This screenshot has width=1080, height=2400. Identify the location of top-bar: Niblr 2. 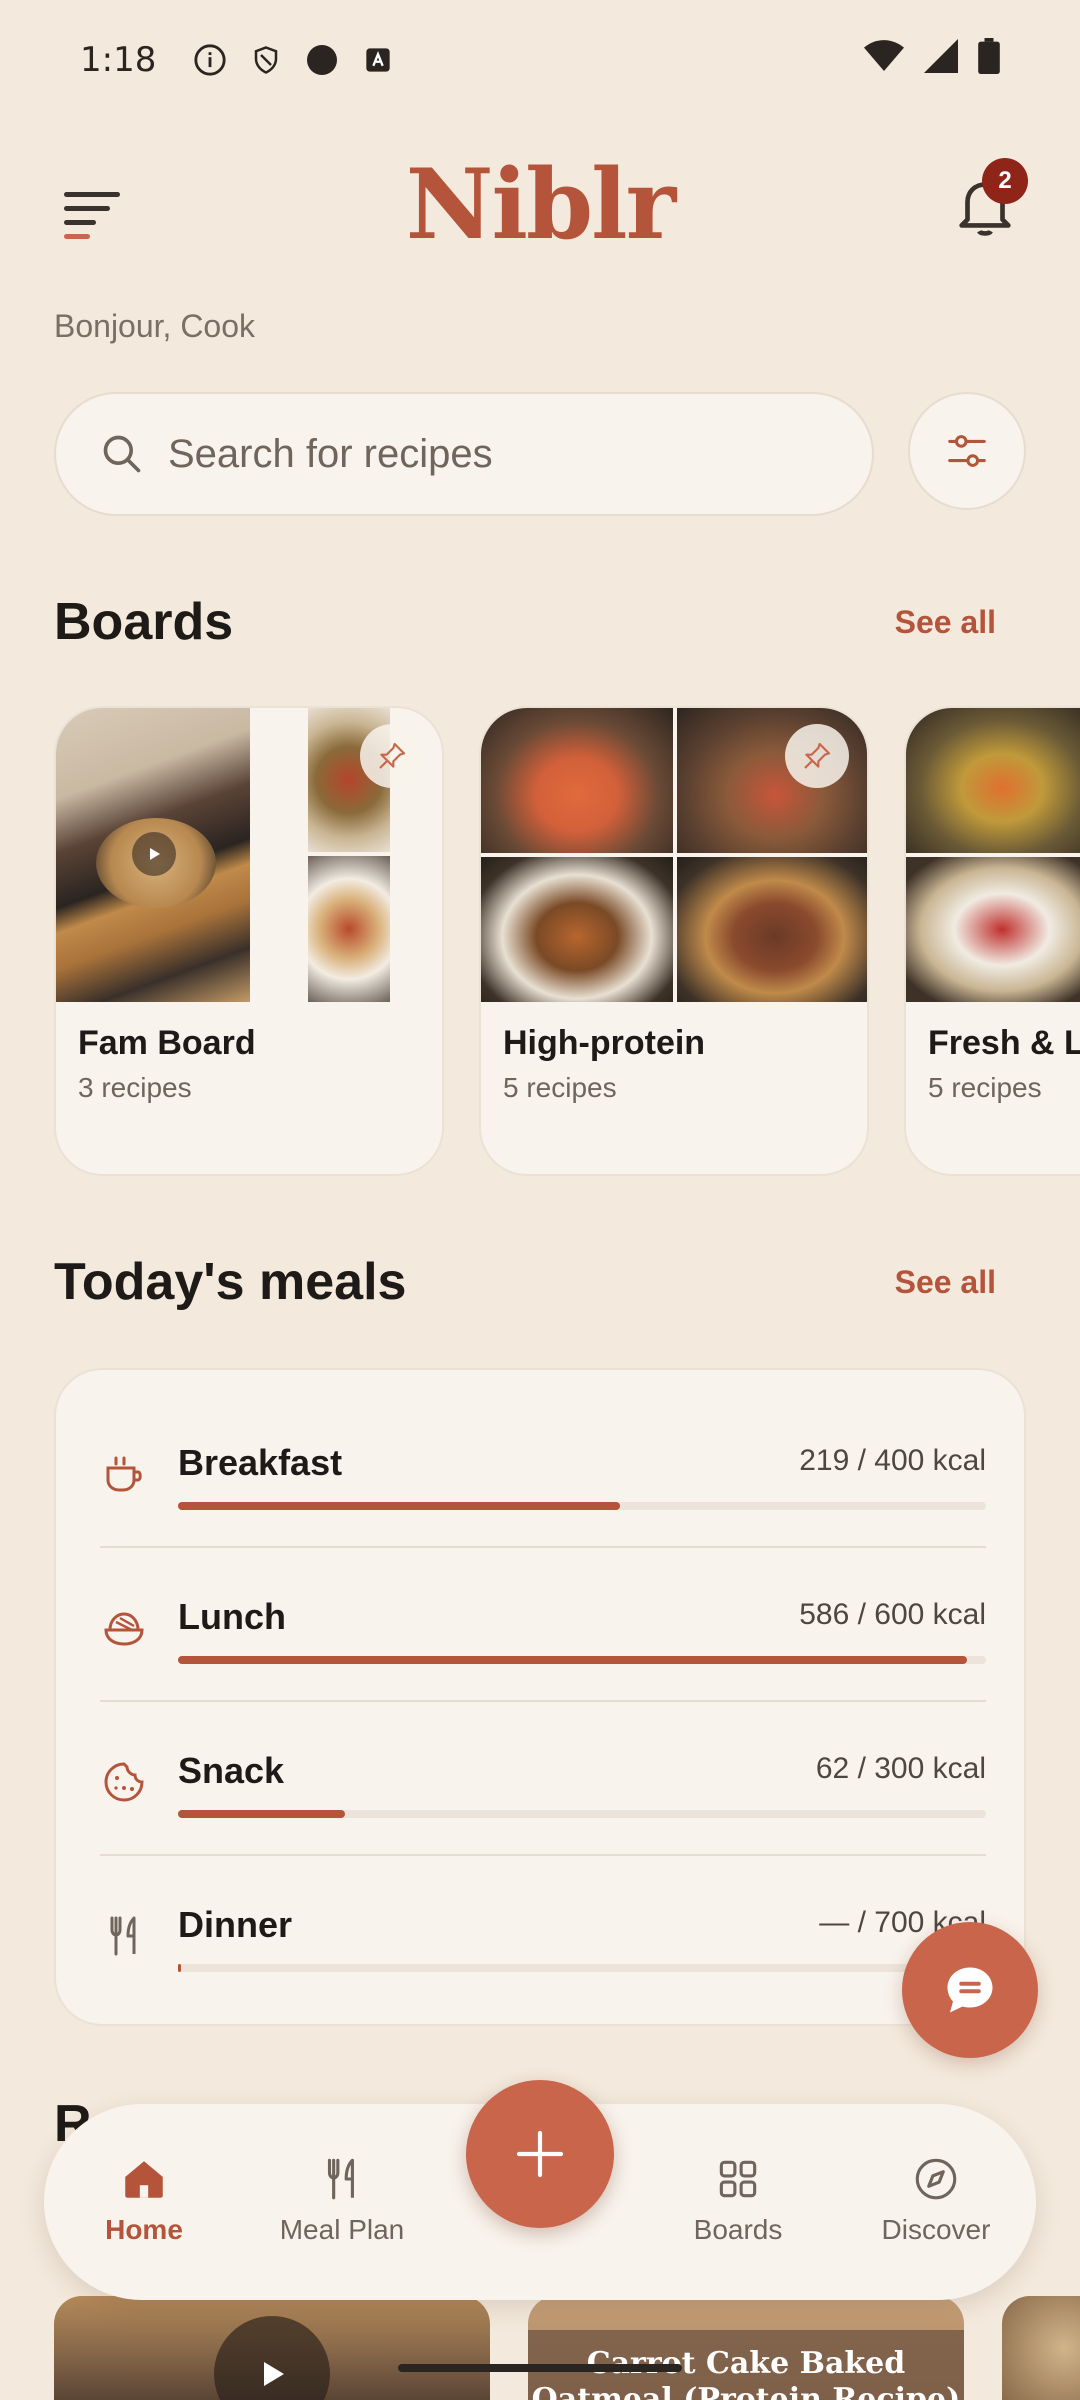
(540, 205).